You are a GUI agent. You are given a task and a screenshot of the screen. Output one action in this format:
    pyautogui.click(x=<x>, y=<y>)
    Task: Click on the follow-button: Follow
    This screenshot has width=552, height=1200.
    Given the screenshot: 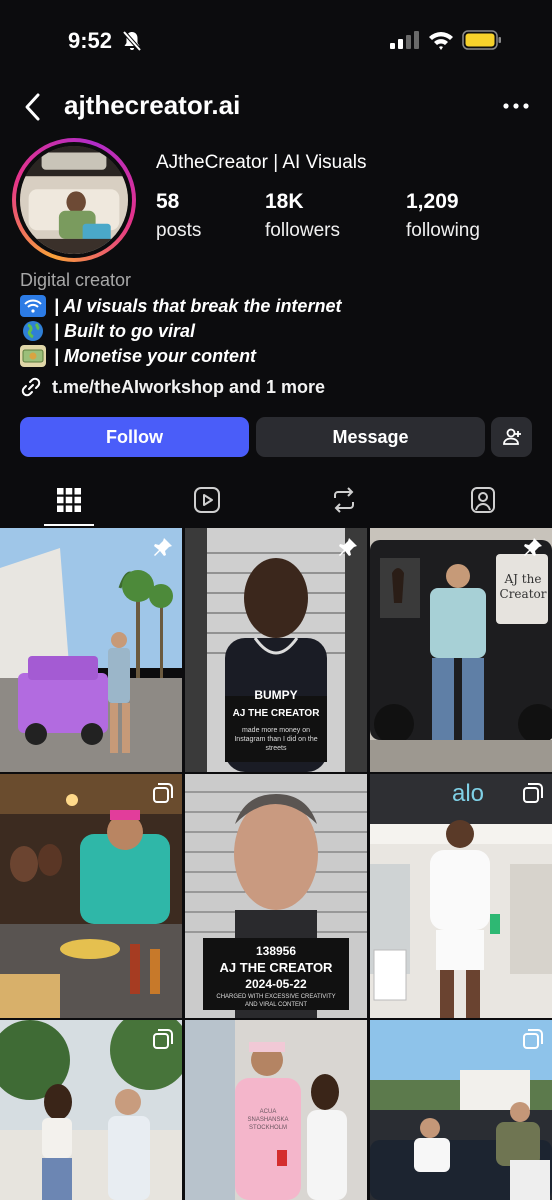 What is the action you would take?
    pyautogui.click(x=134, y=437)
    